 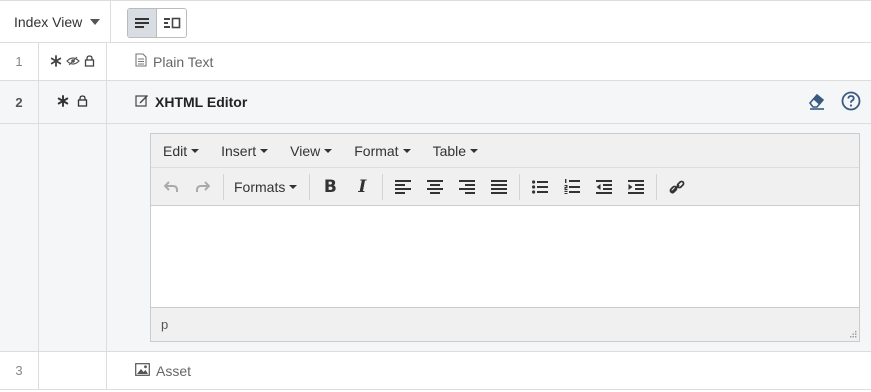 I want to click on editor-menubar: Edit Insert View Format Table, so click(x=505, y=151).